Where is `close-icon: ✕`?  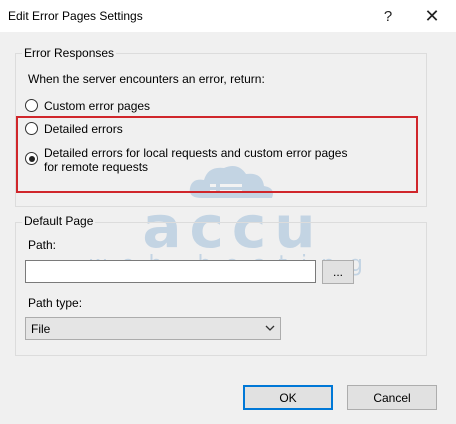
close-icon: ✕ is located at coordinates (432, 15).